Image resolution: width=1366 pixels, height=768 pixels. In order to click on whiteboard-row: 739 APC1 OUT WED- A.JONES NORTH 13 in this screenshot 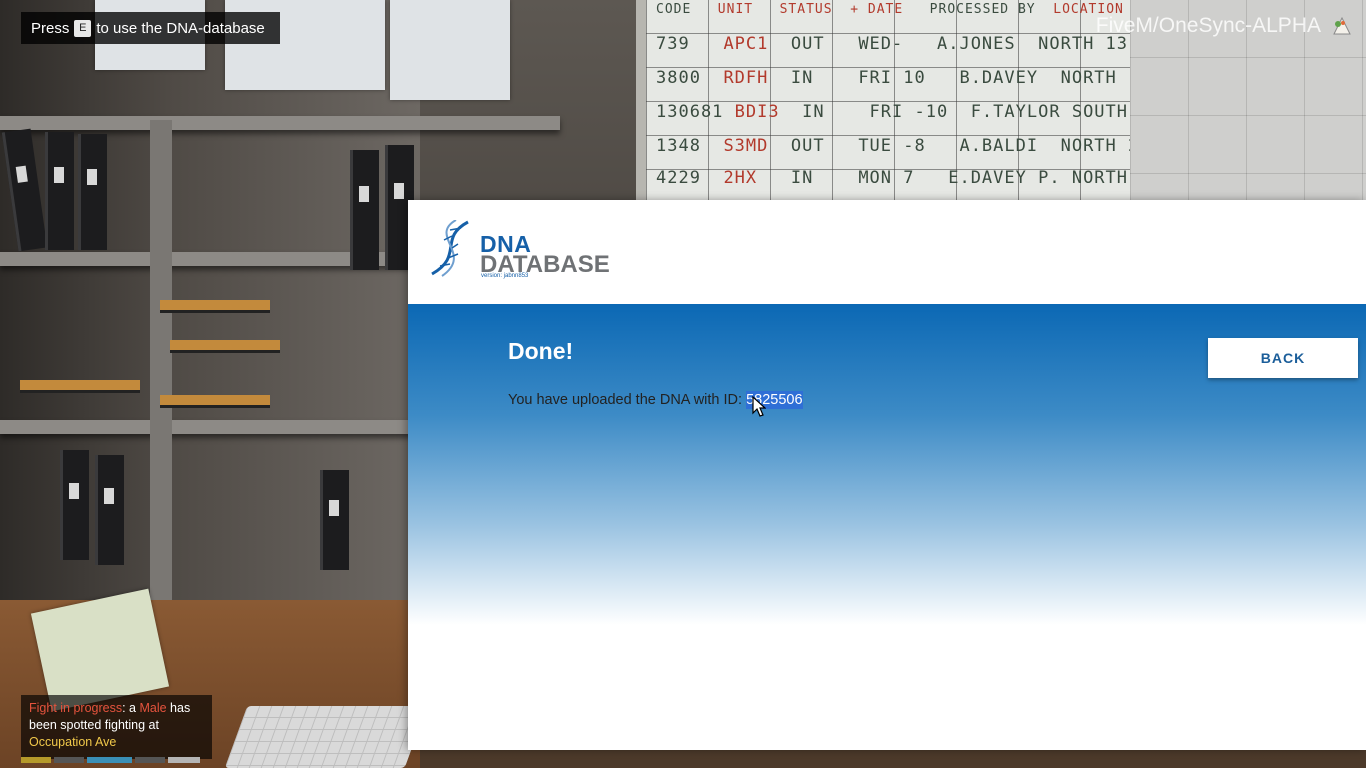, I will do `click(892, 44)`.